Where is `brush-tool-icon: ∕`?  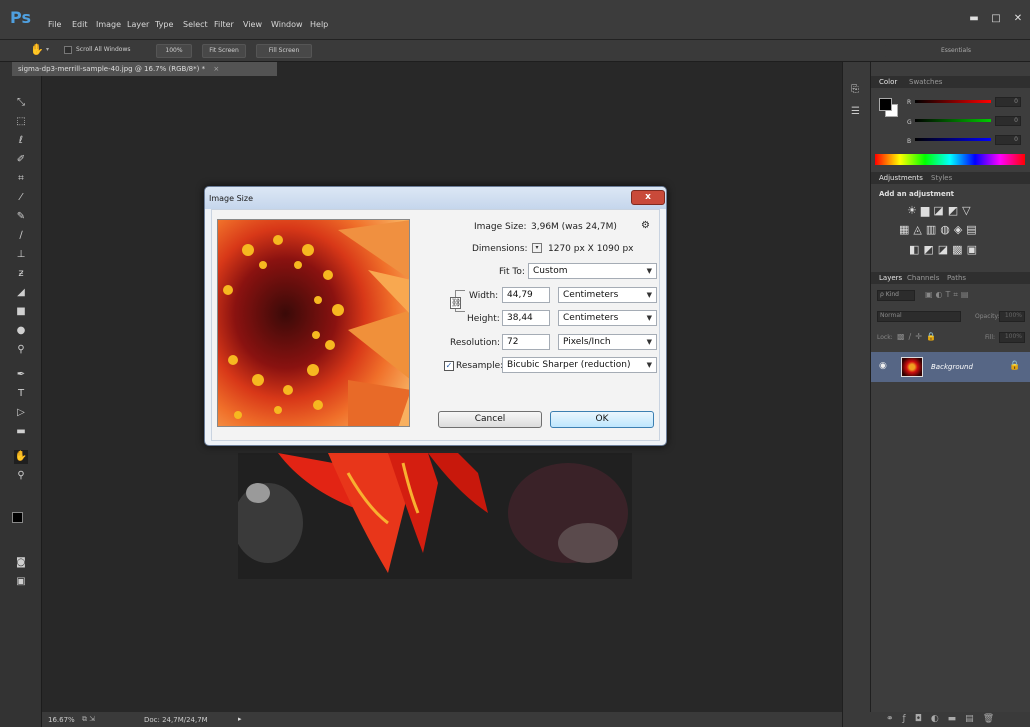 brush-tool-icon: ∕ is located at coordinates (21, 236).